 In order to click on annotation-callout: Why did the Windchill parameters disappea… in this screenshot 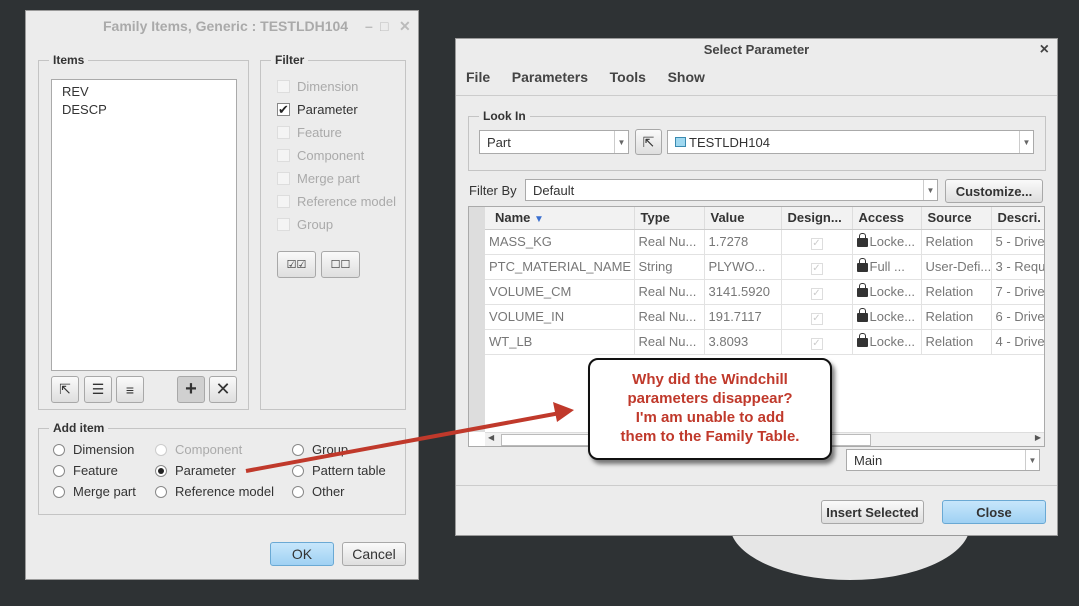, I will do `click(710, 409)`.